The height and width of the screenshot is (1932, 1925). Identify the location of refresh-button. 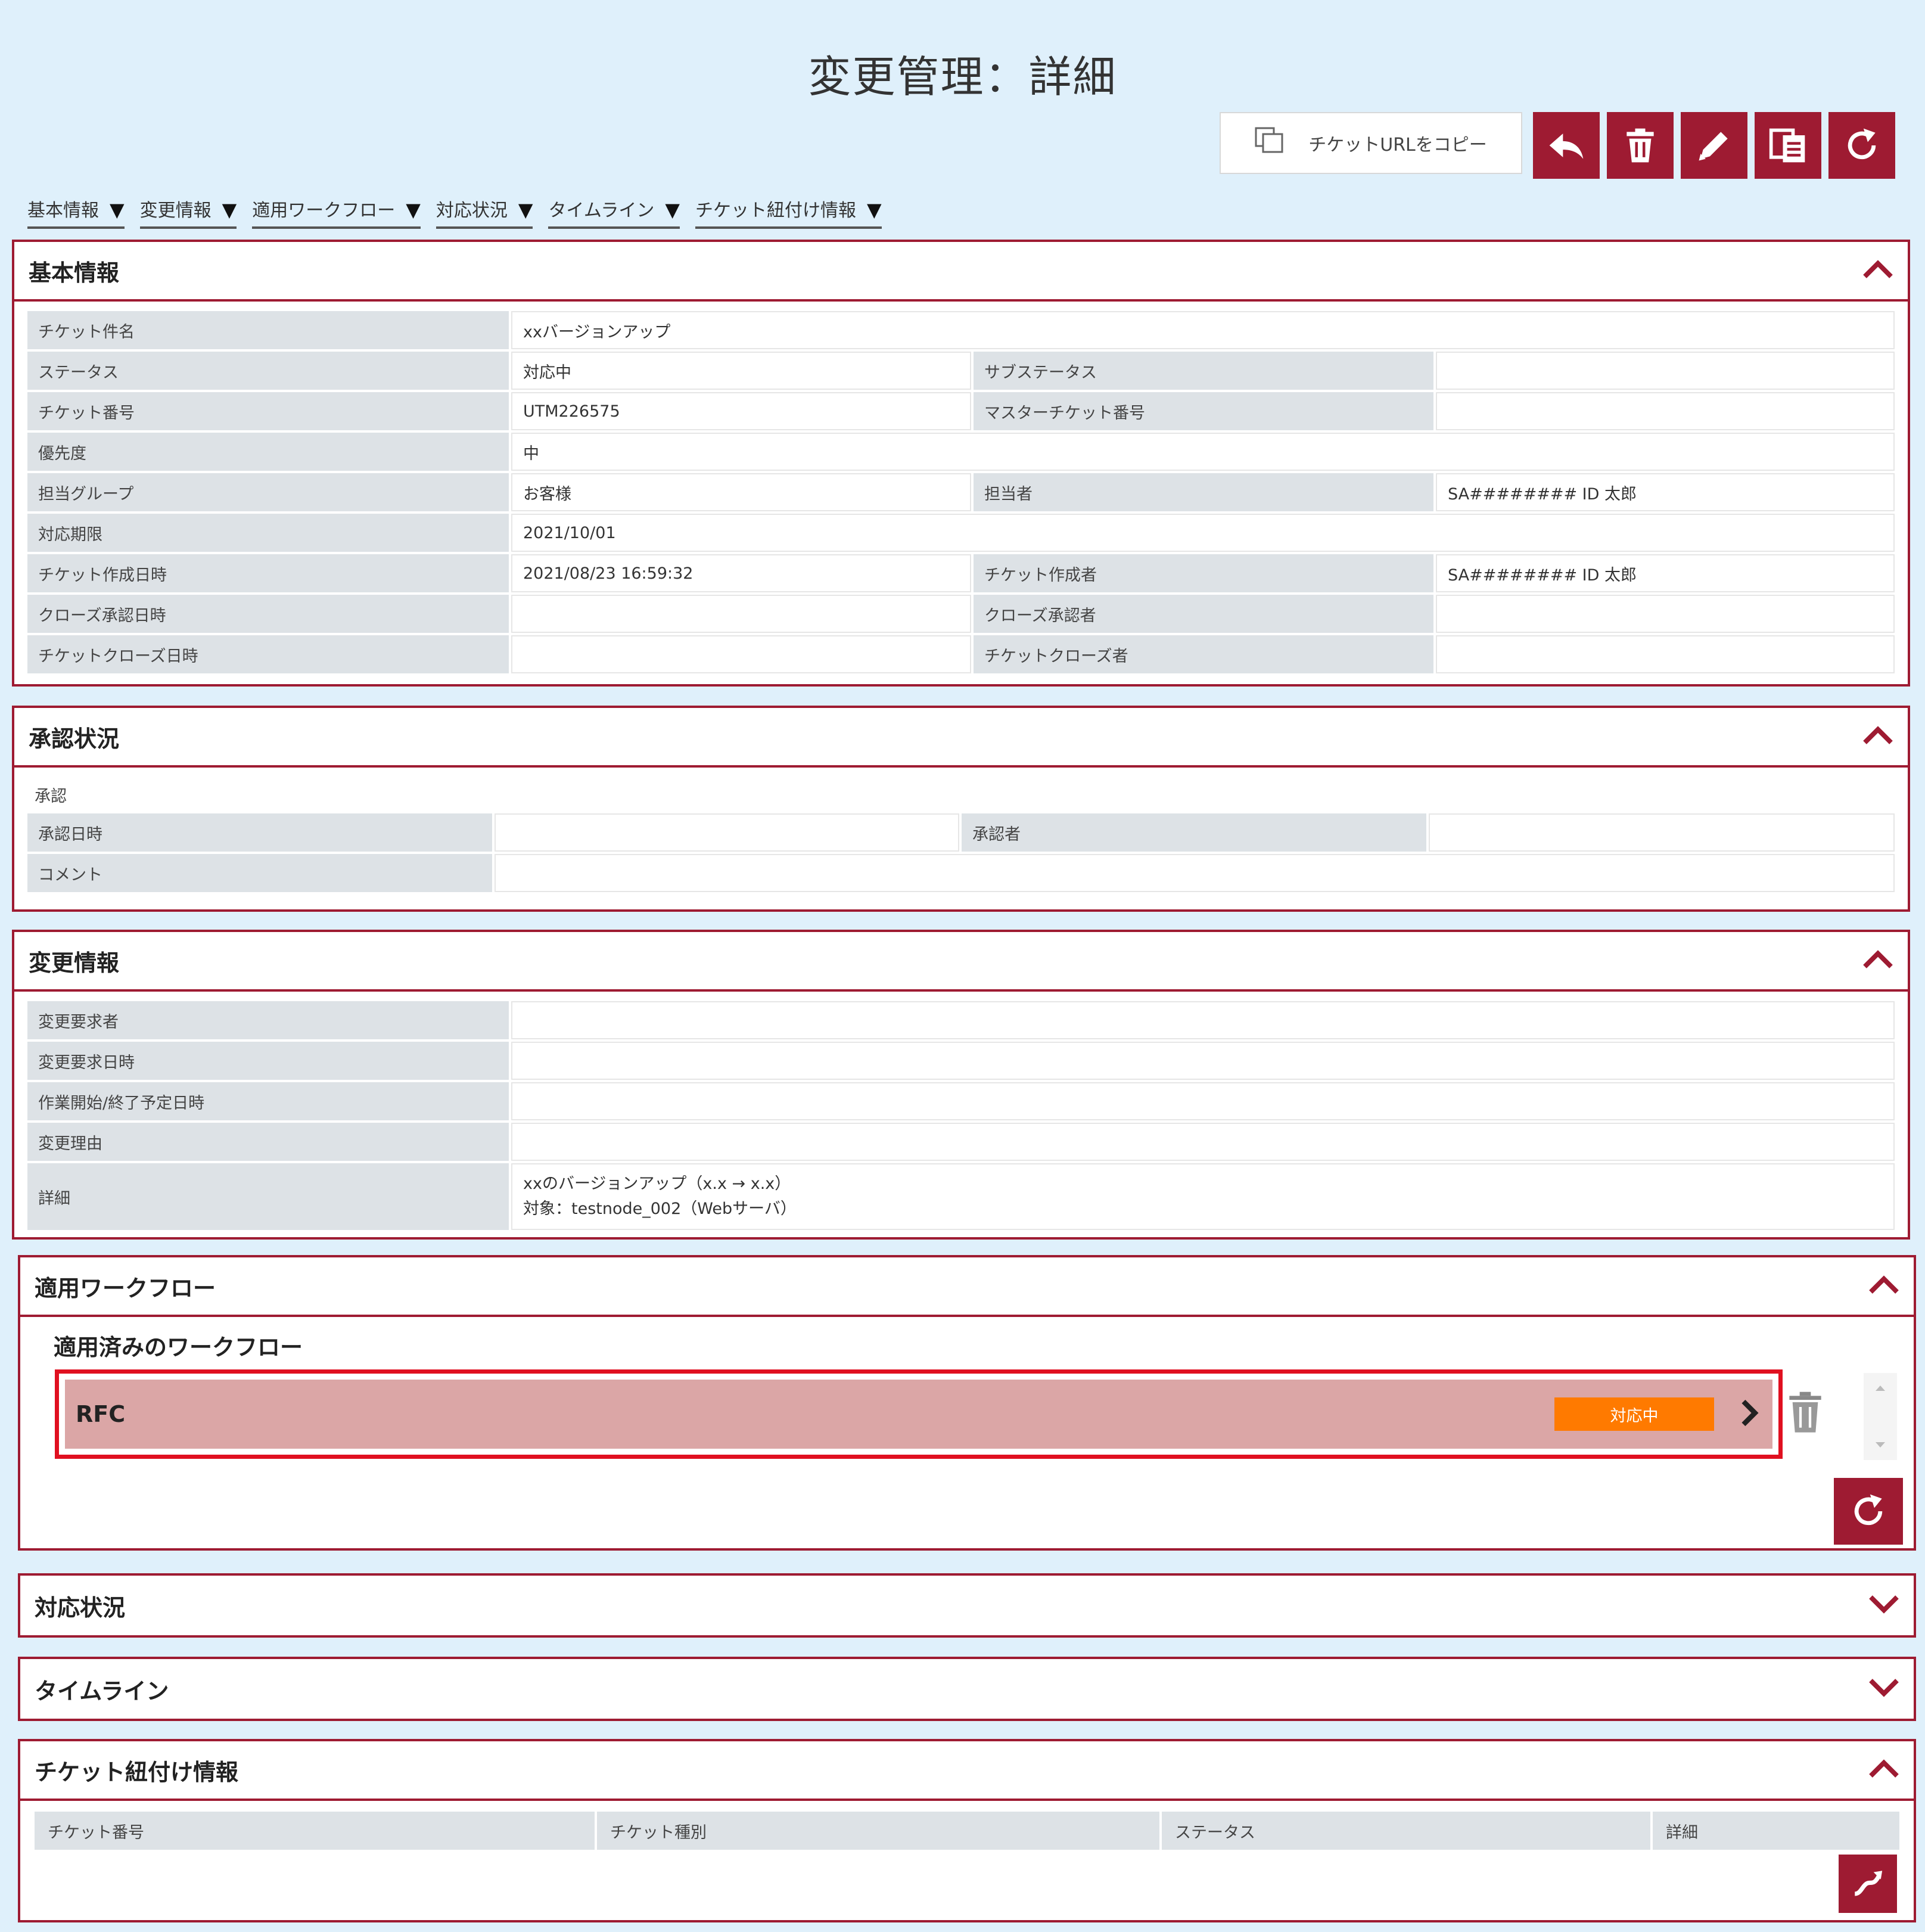
(1861, 145).